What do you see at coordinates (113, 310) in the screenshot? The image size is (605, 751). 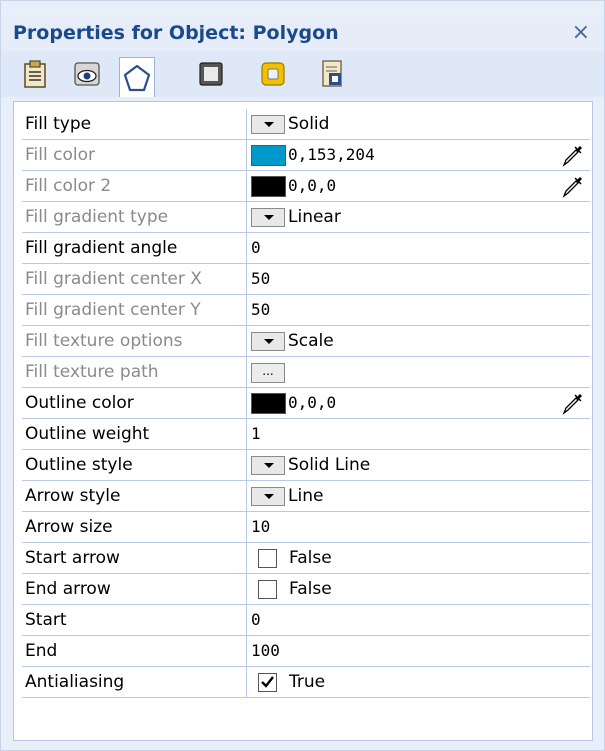 I see `property-name: Fill gradient center Y` at bounding box center [113, 310].